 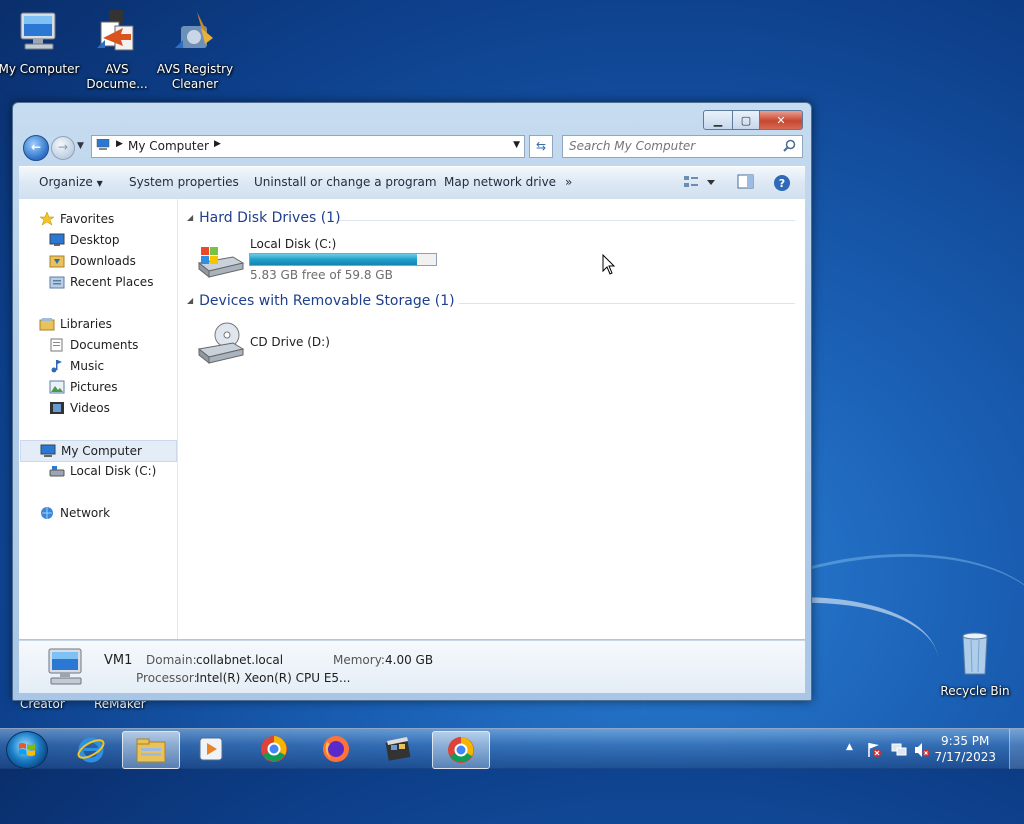 What do you see at coordinates (98, 513) in the screenshot?
I see `nav-item-network: Network` at bounding box center [98, 513].